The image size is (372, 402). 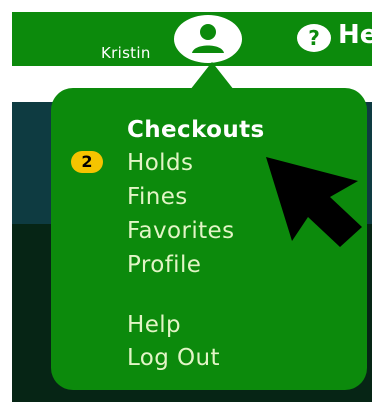 What do you see at coordinates (181, 231) in the screenshot?
I see `menu-item-favorites: Favorites` at bounding box center [181, 231].